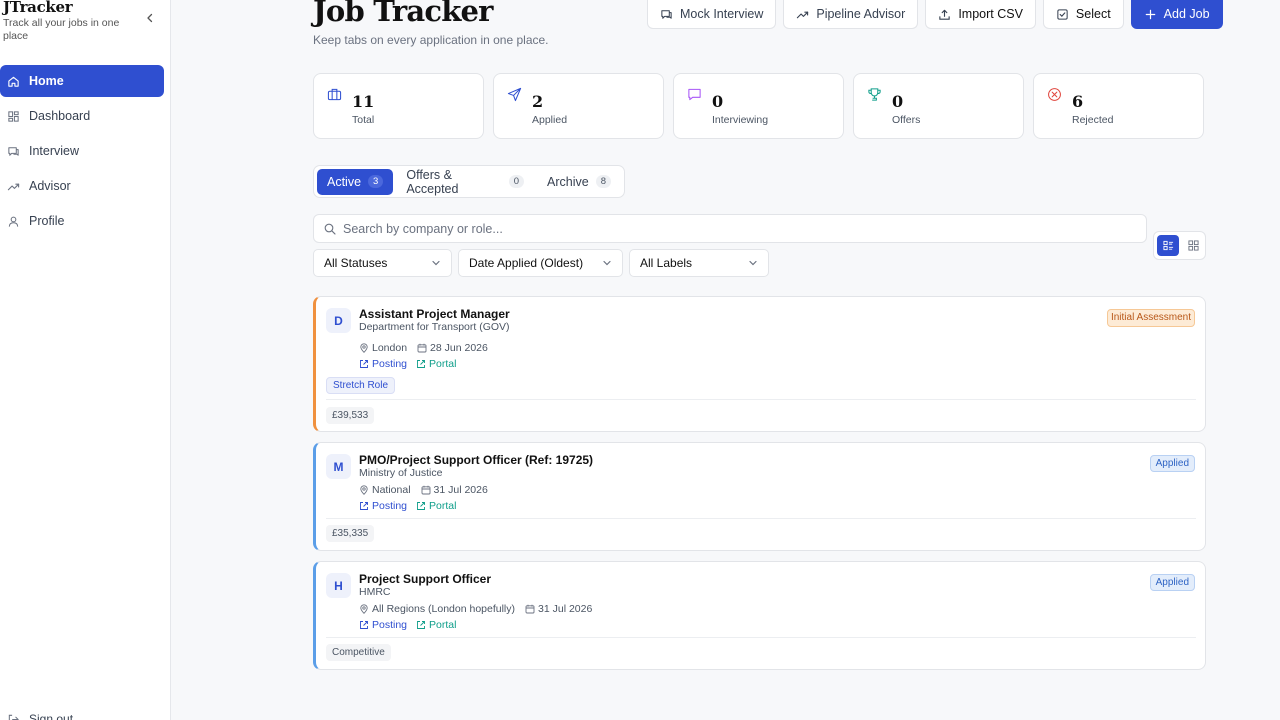 The height and width of the screenshot is (720, 1280). I want to click on sidebar-item-dashboard: Dashboard, so click(82, 116).